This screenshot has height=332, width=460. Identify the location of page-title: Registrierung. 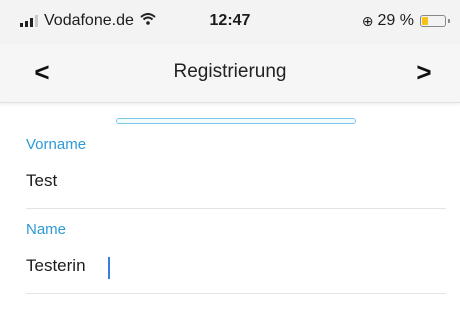
(230, 71).